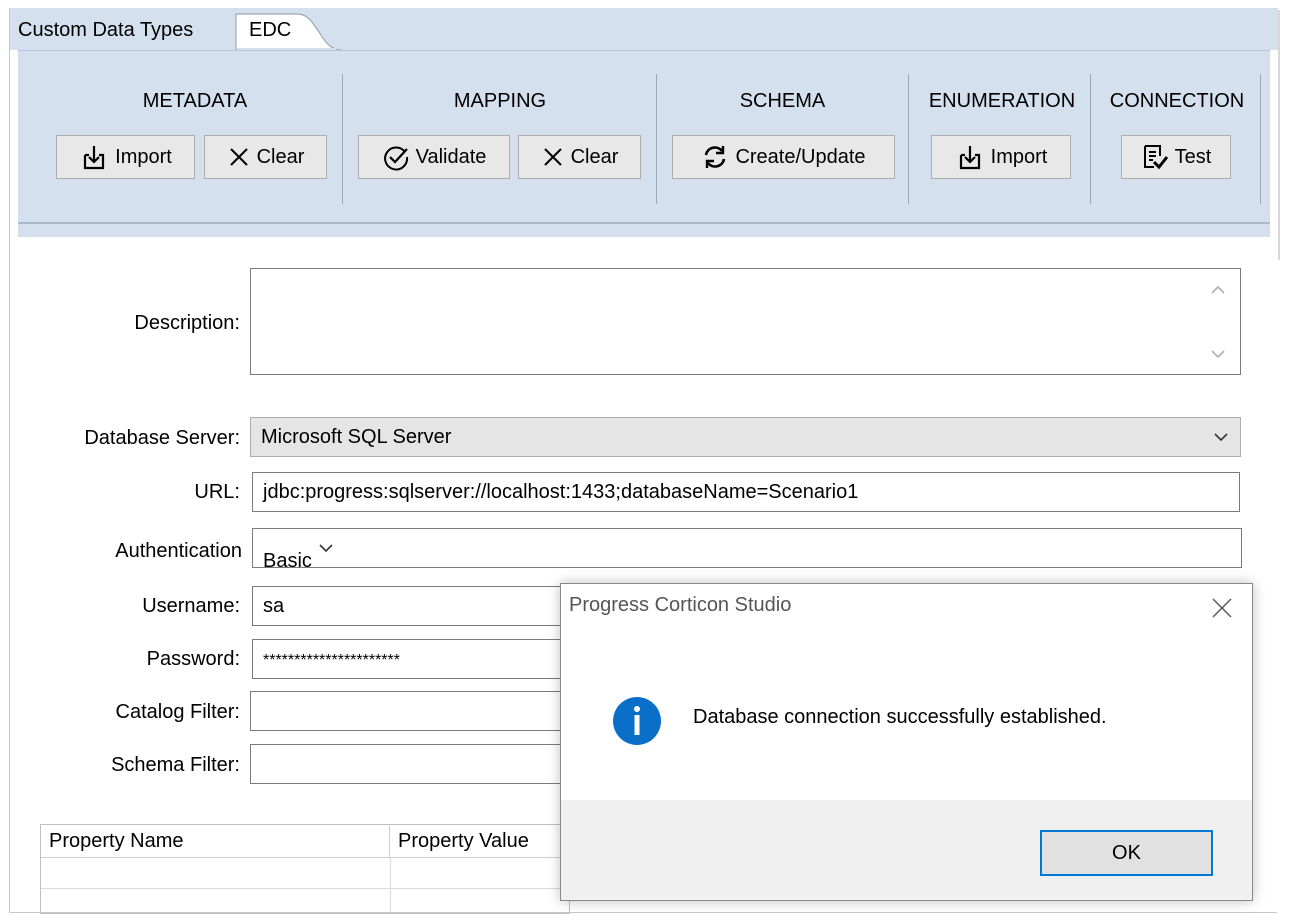 This screenshot has width=1289, height=920. Describe the element at coordinates (637, 721) in the screenshot. I see `info-icon` at that location.